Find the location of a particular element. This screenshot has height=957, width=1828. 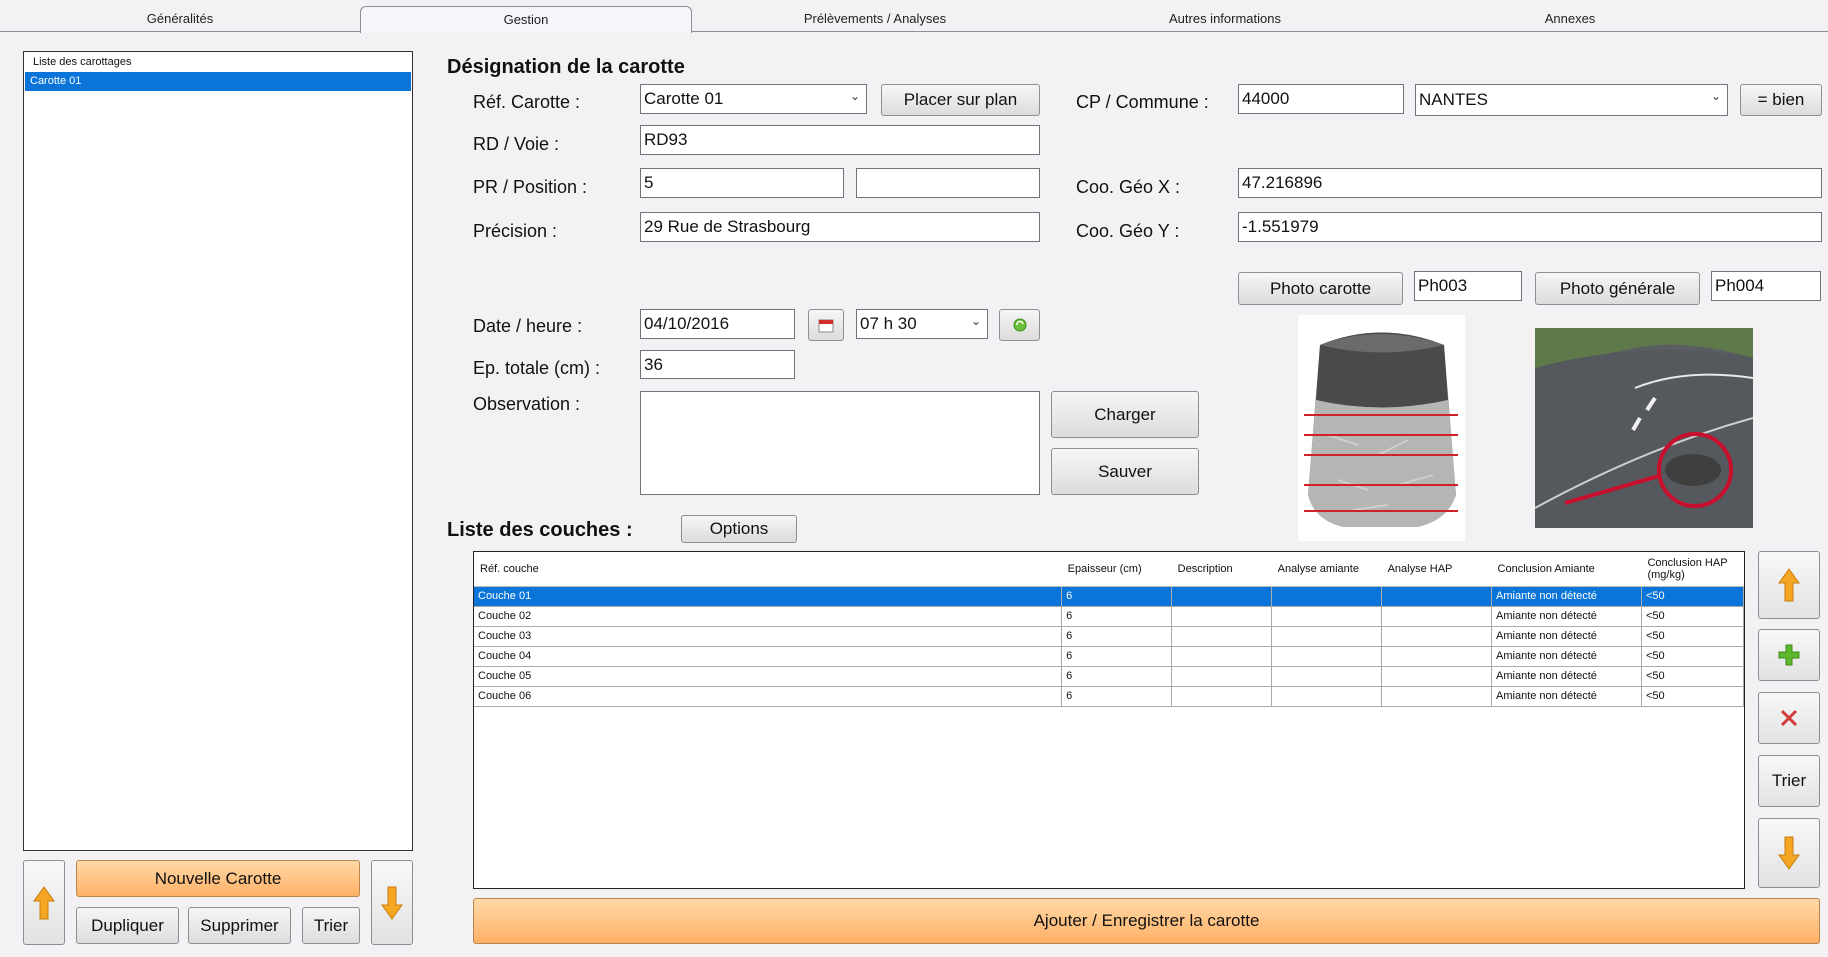

move-down-button is located at coordinates (392, 902).